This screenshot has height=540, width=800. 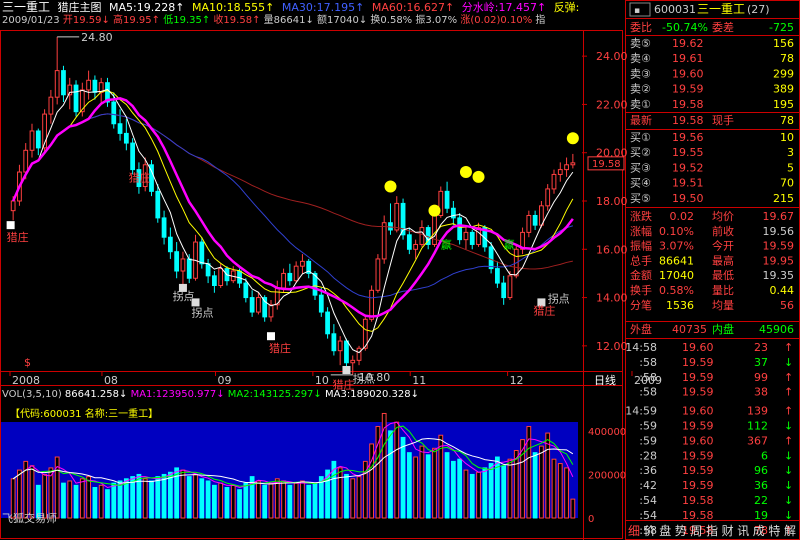 I want to click on stat-value: 19.95, so click(x=779, y=260).